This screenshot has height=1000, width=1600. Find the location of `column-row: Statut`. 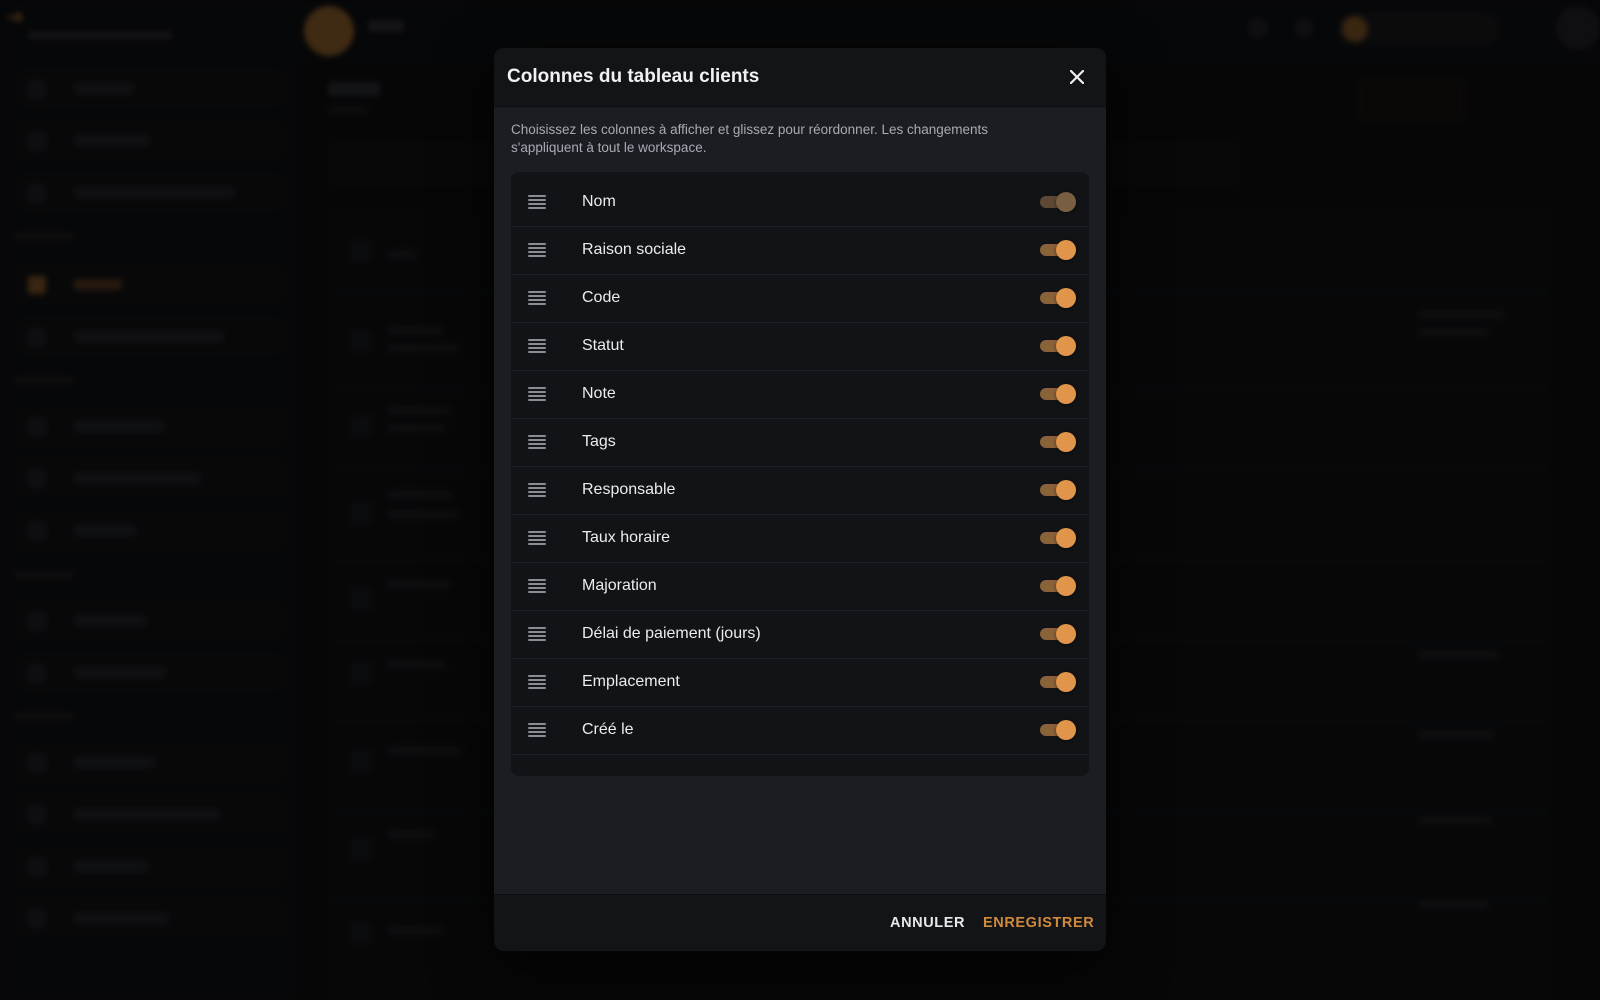

column-row: Statut is located at coordinates (800, 346).